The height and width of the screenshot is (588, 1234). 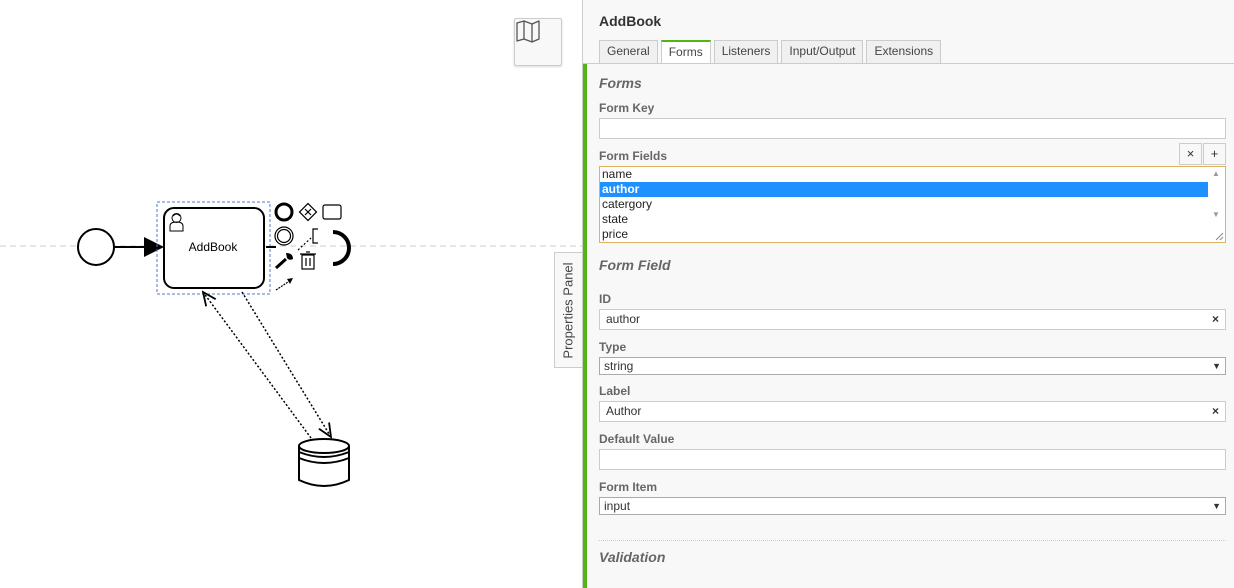 I want to click on group-accent-bar, so click(x=585, y=326).